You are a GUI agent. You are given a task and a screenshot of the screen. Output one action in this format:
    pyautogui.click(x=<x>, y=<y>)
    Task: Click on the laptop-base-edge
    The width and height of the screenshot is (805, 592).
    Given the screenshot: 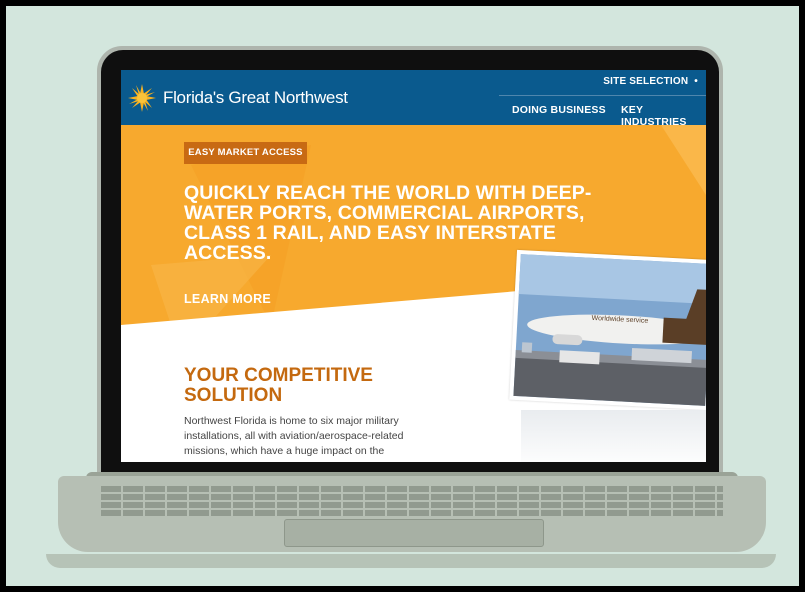 What is the action you would take?
    pyautogui.click(x=411, y=561)
    